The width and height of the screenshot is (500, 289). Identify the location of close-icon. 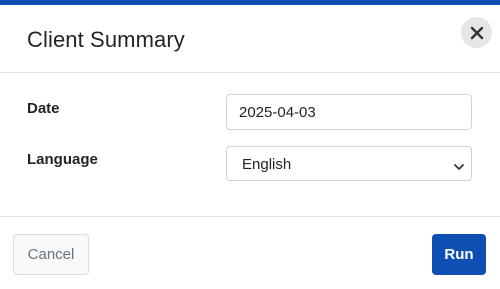
(477, 33).